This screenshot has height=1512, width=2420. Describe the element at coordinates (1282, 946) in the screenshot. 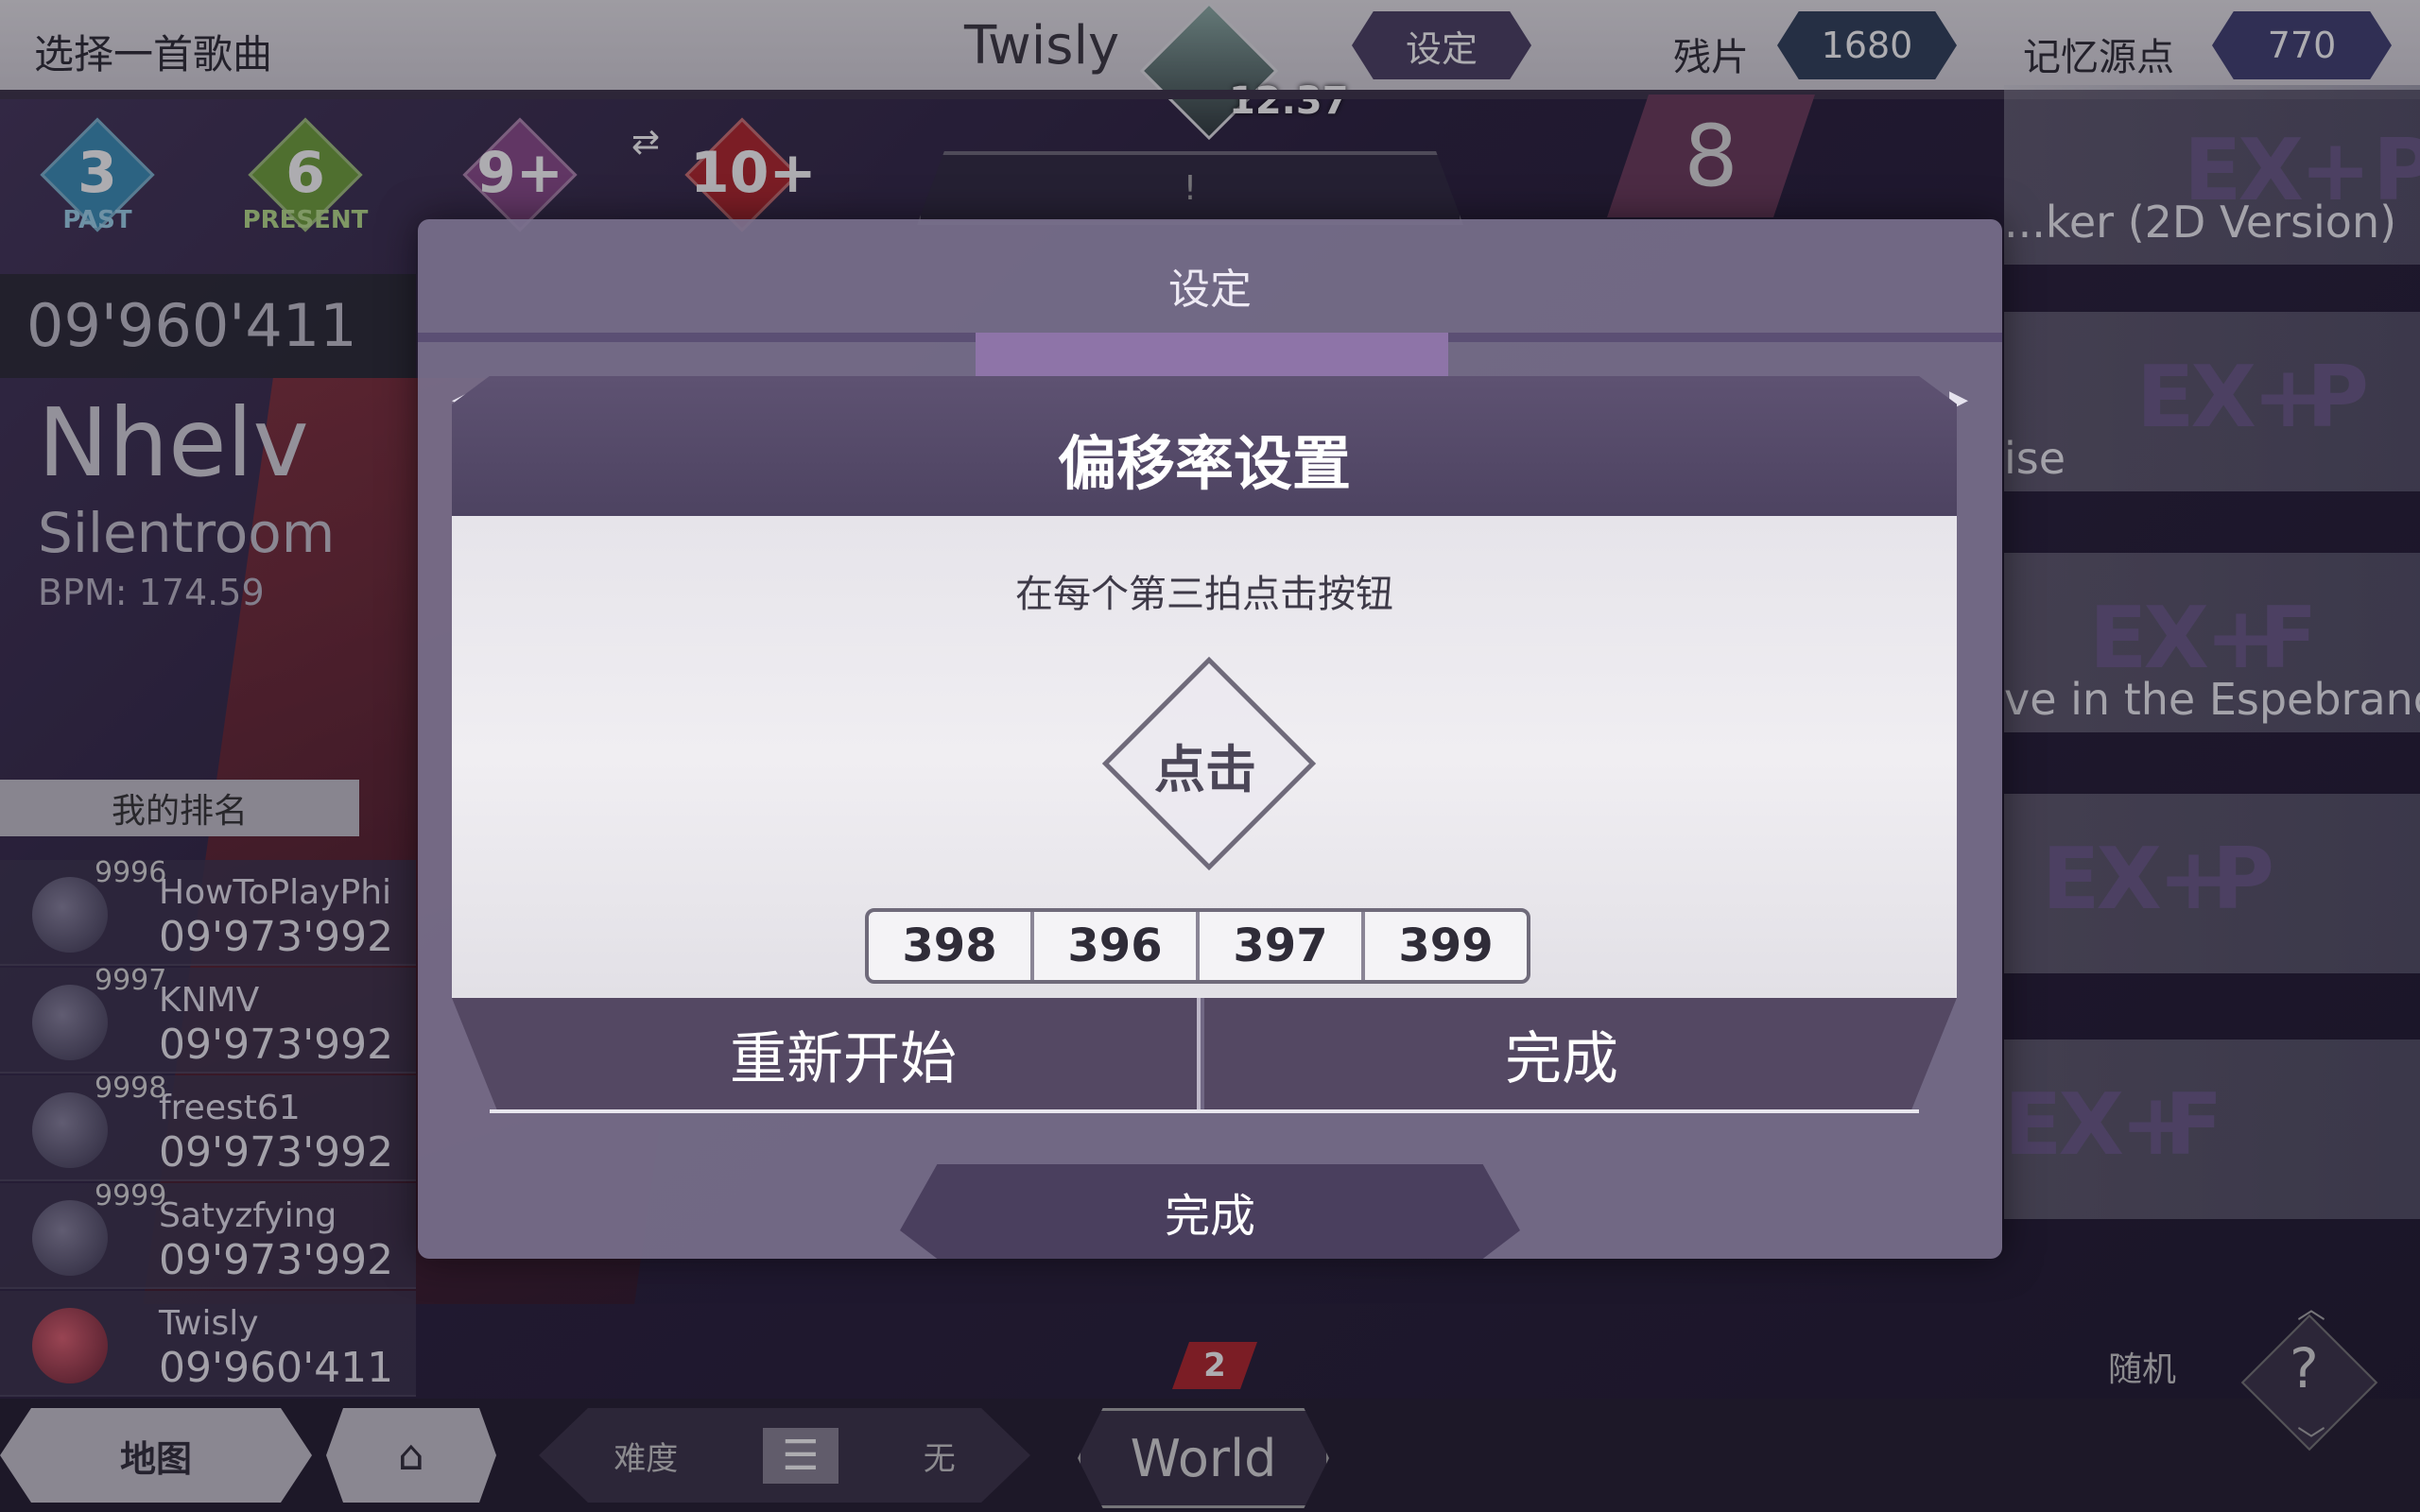

I see `offset-value: 397` at that location.